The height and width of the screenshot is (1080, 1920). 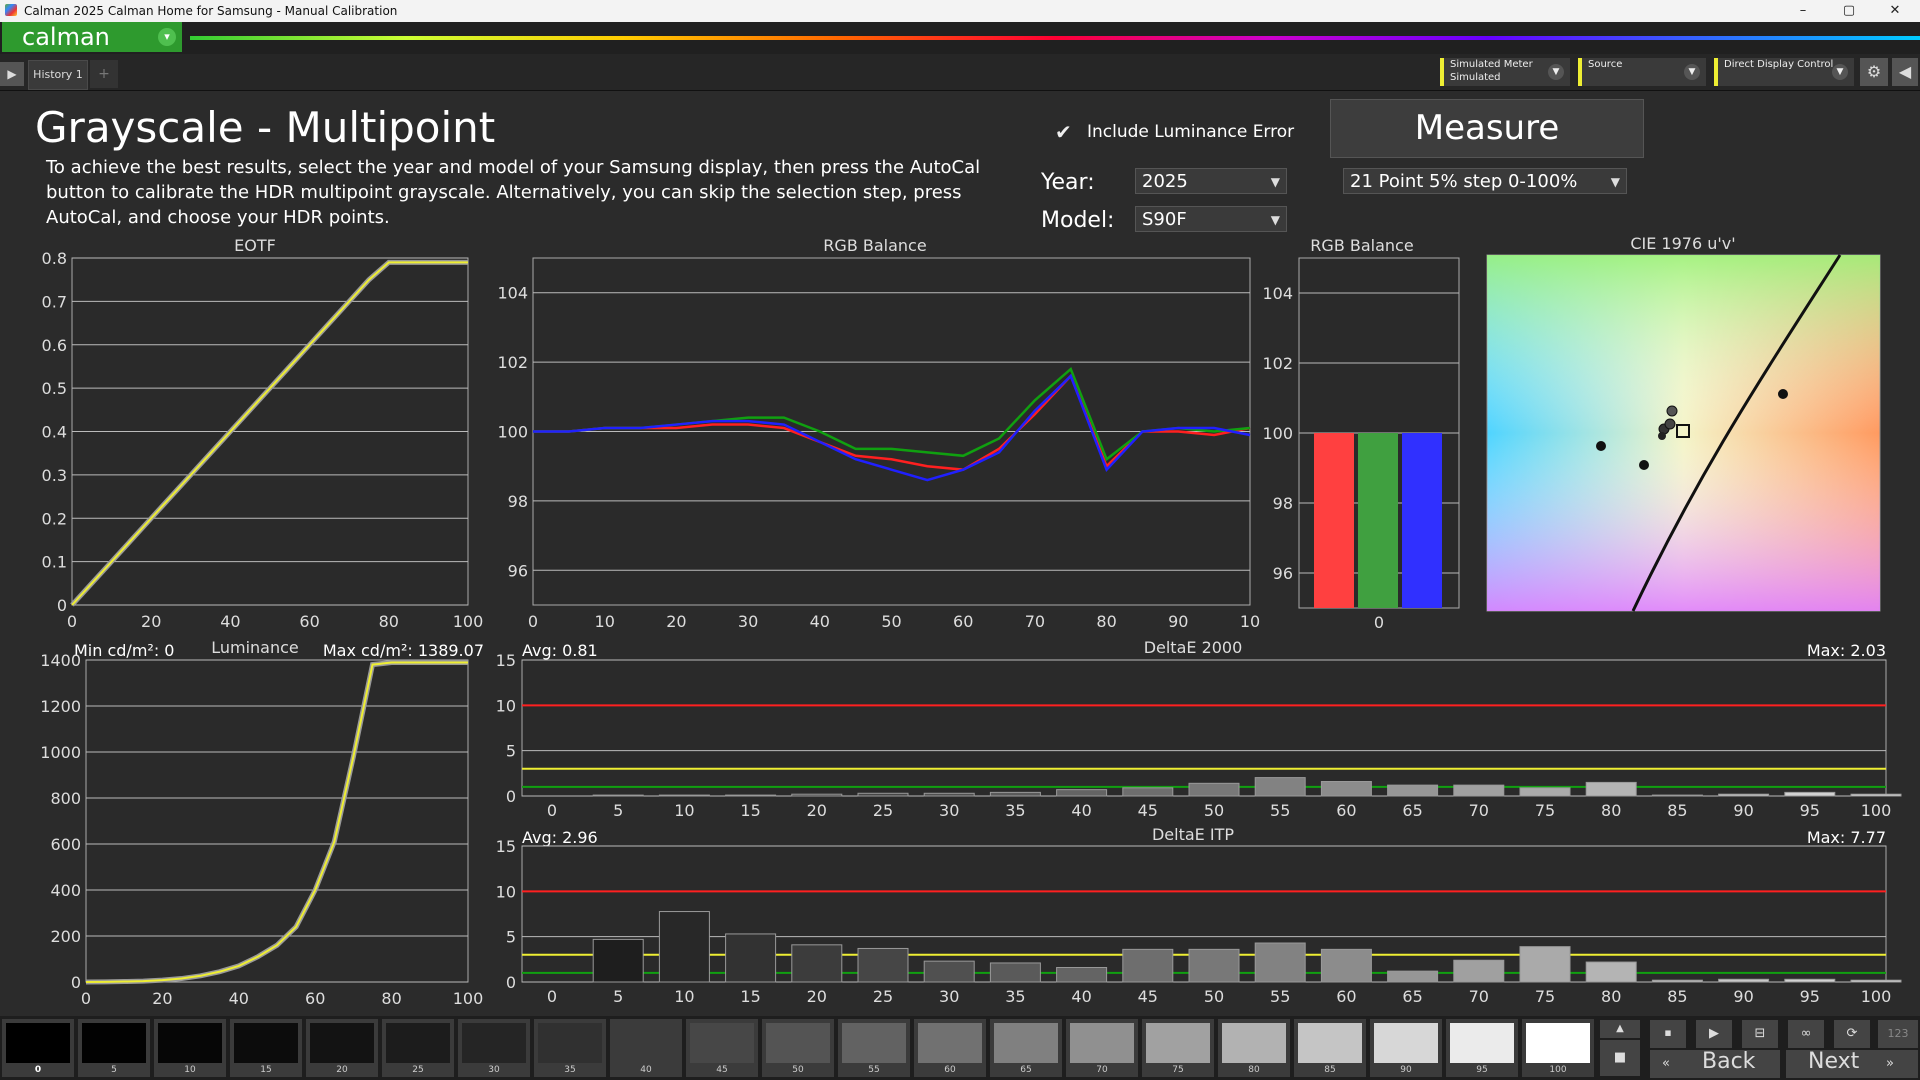 I want to click on rgb-bar-ytick-label: 100, so click(x=1277, y=433).